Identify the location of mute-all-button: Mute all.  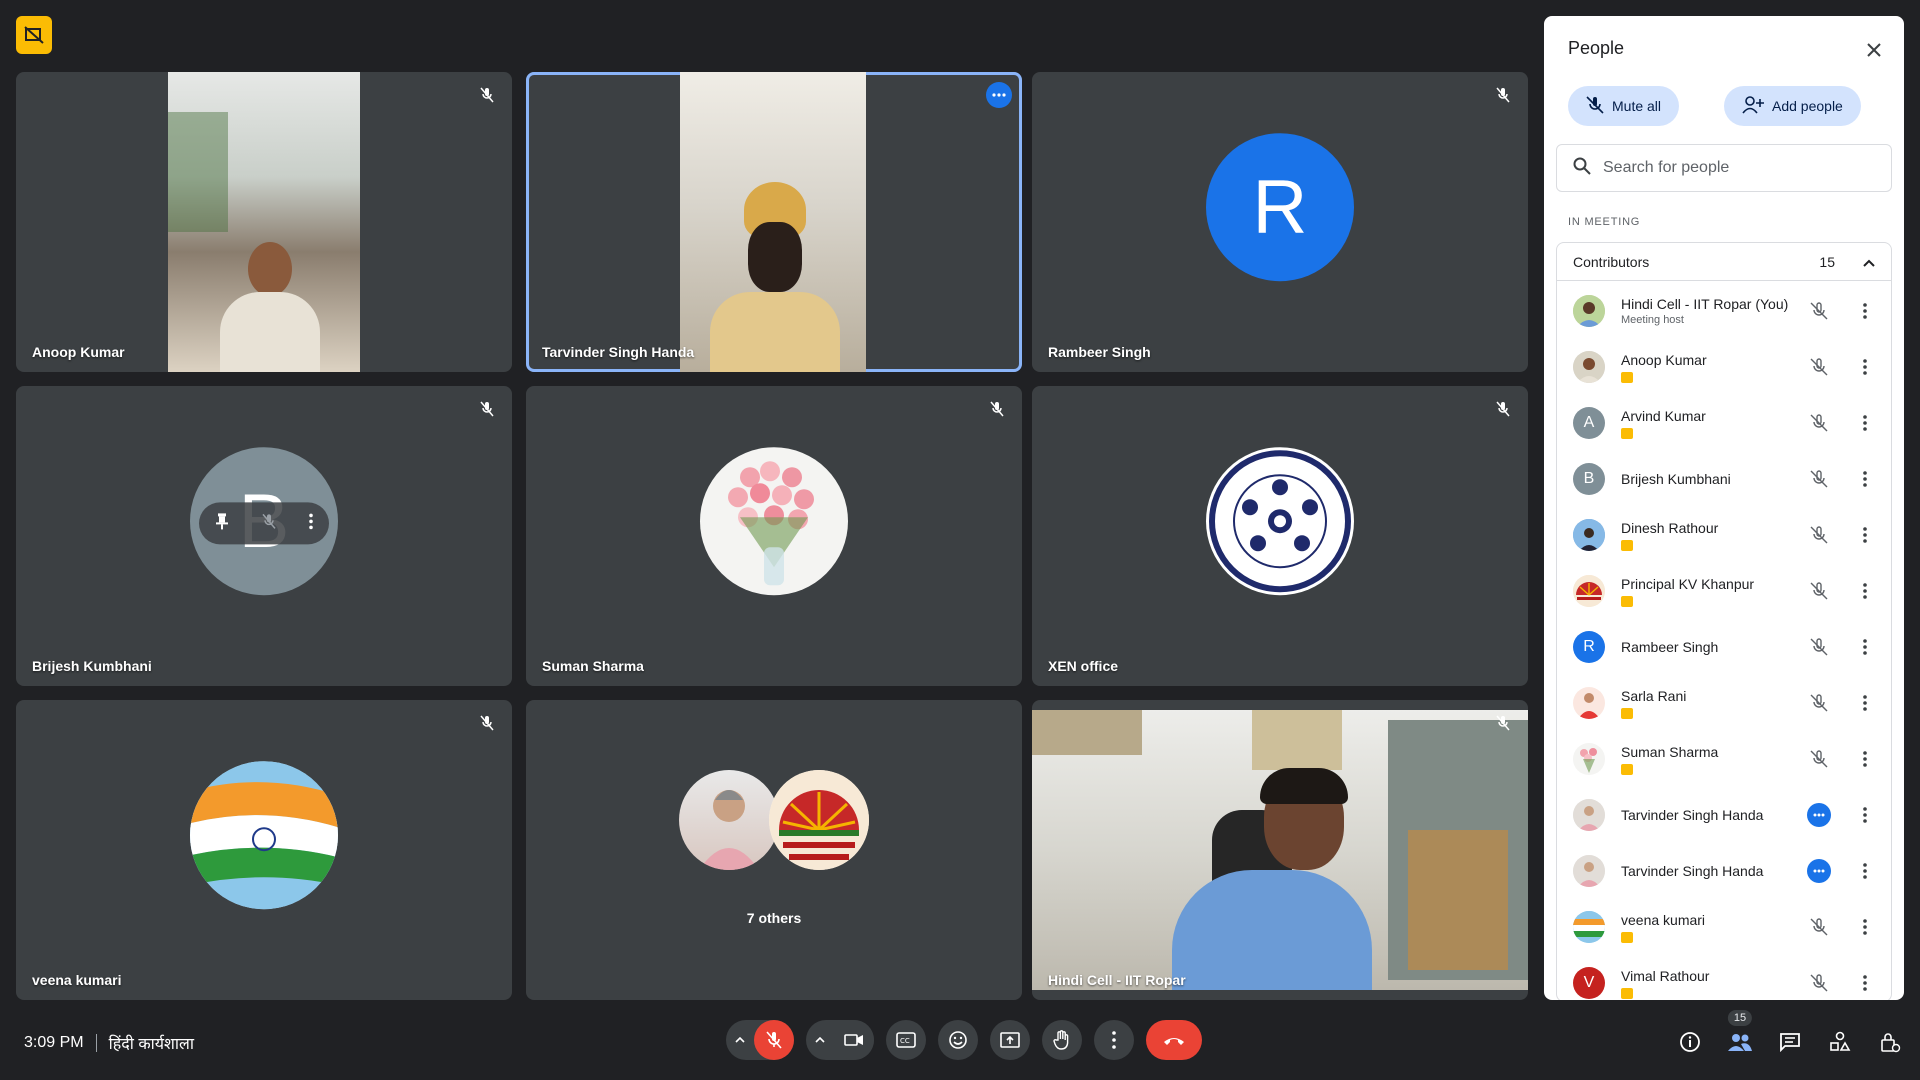
(1624, 106).